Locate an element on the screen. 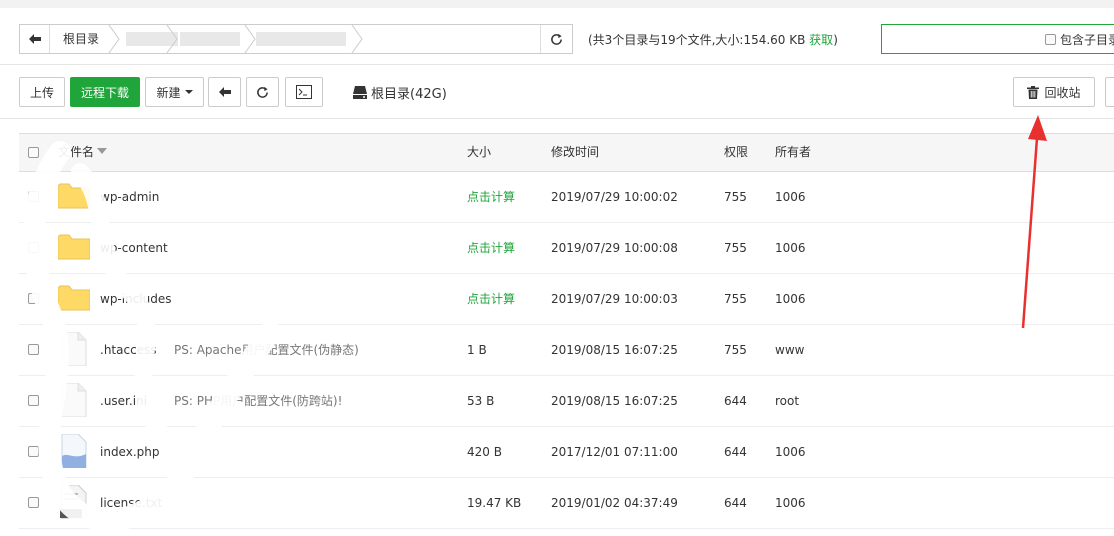  trash-icon is located at coordinates (1033, 92).